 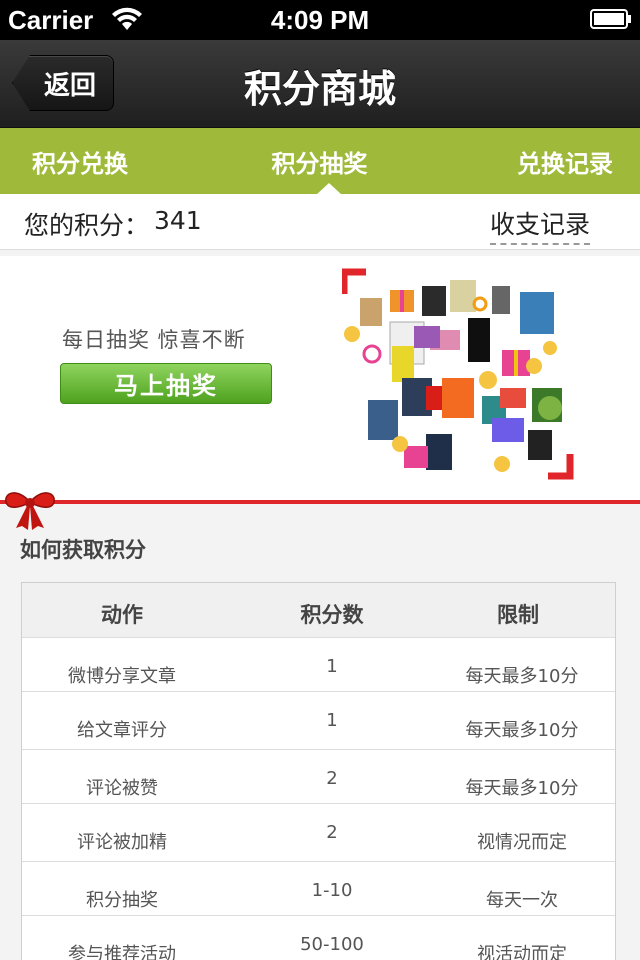 I want to click on table-row: 评论被加精 2 视情况而定, so click(x=318, y=830).